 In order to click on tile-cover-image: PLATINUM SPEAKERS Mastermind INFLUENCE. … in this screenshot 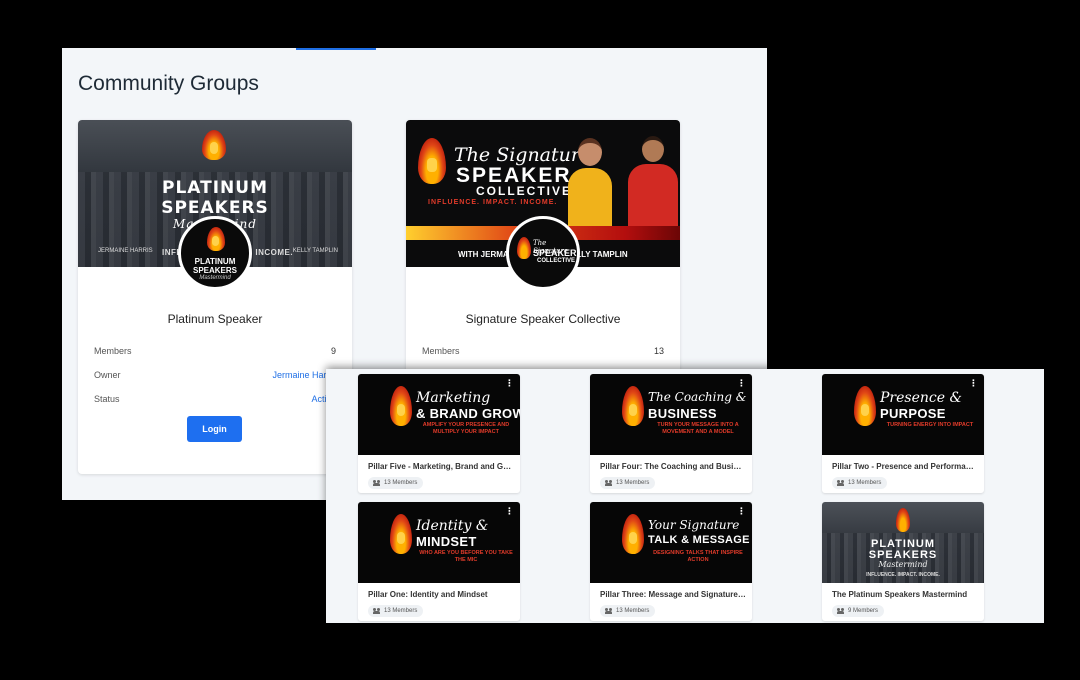, I will do `click(903, 542)`.